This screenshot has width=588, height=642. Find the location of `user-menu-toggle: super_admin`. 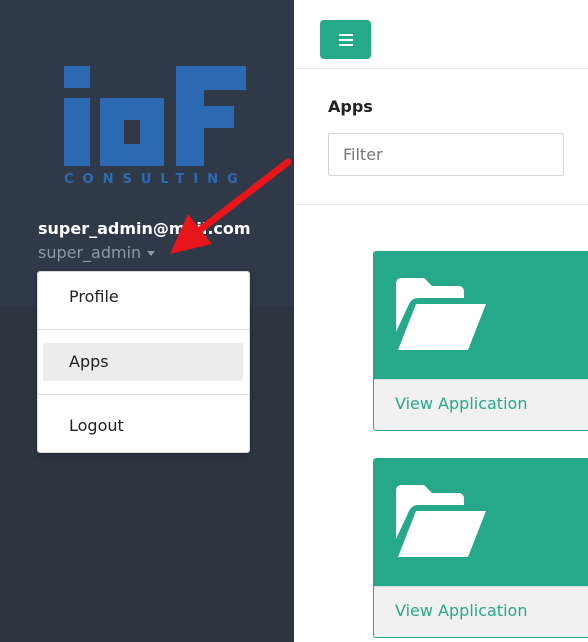

user-menu-toggle: super_admin is located at coordinates (97, 252).